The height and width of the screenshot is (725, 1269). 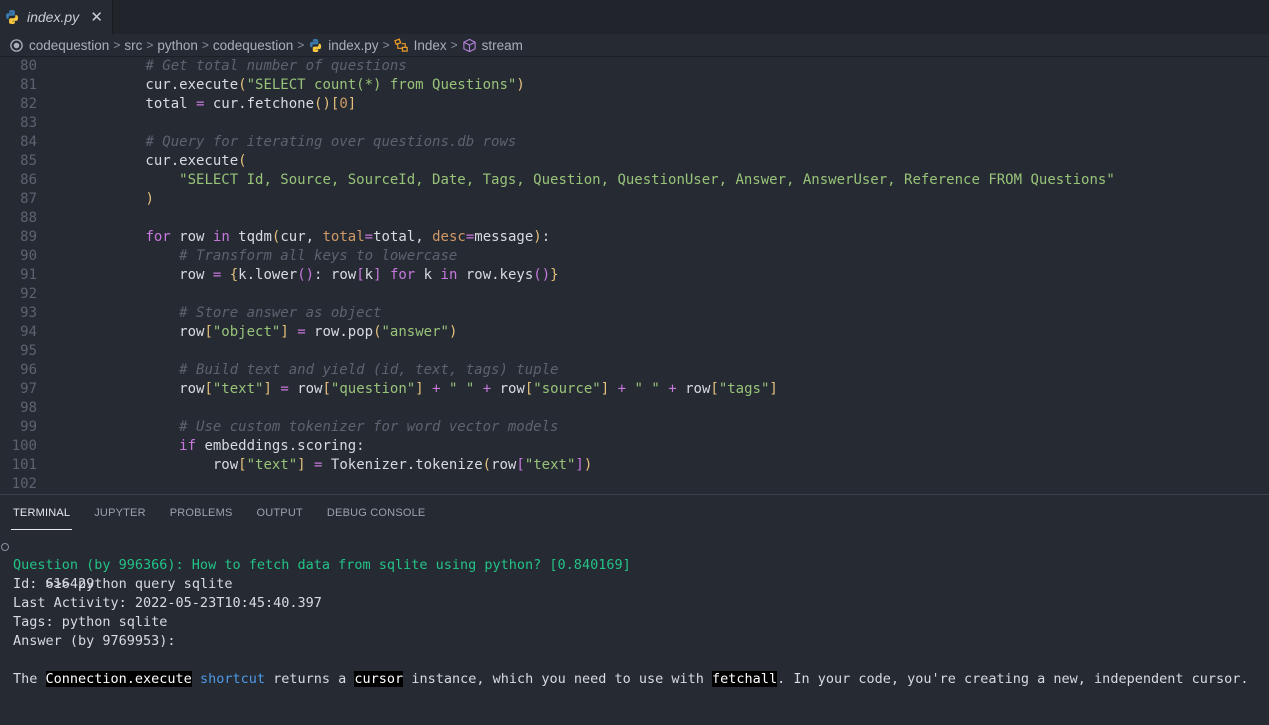 I want to click on breadcrumb-item-codequestion: codequestion, so click(x=253, y=45).